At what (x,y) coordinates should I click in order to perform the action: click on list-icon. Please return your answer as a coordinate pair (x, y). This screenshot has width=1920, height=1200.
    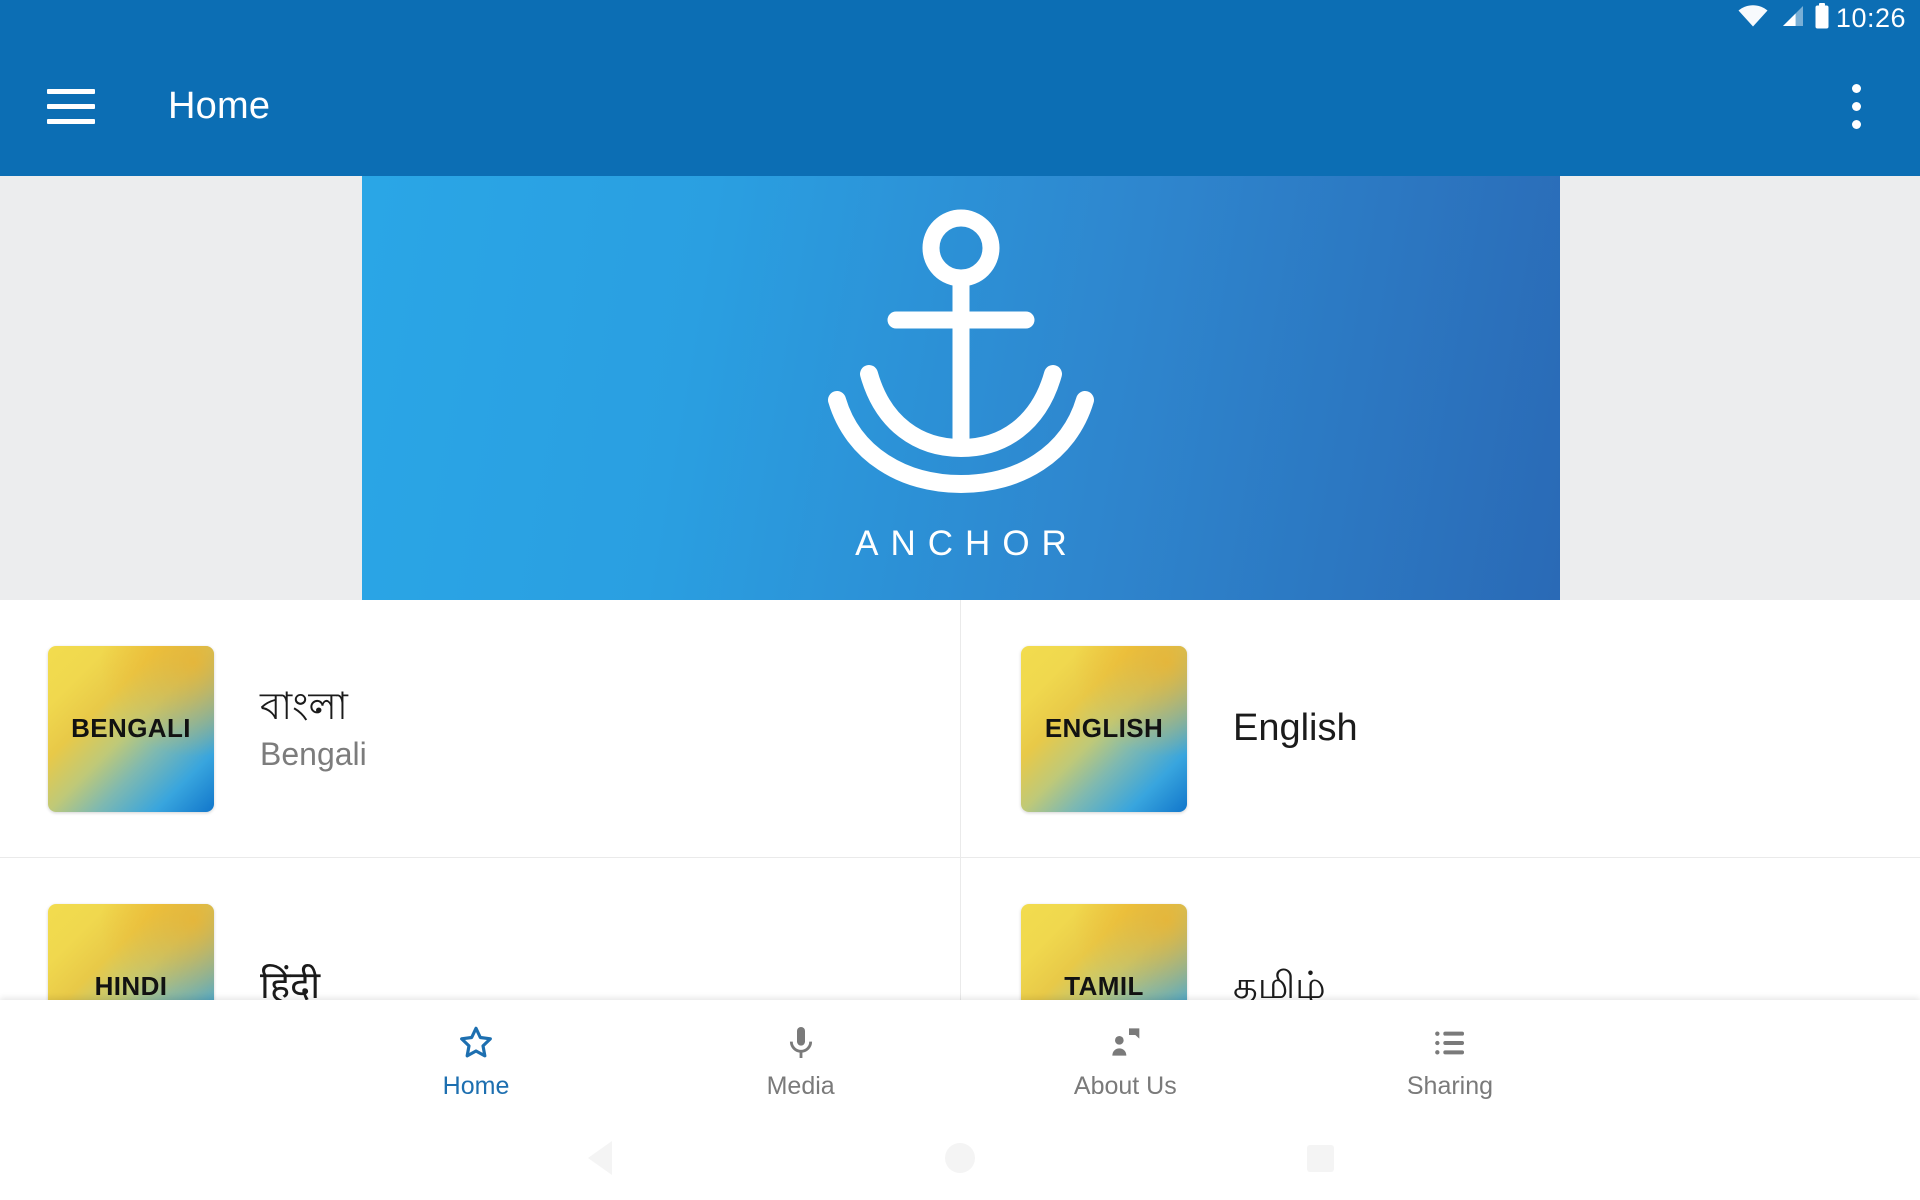
    Looking at the image, I should click on (1450, 1043).